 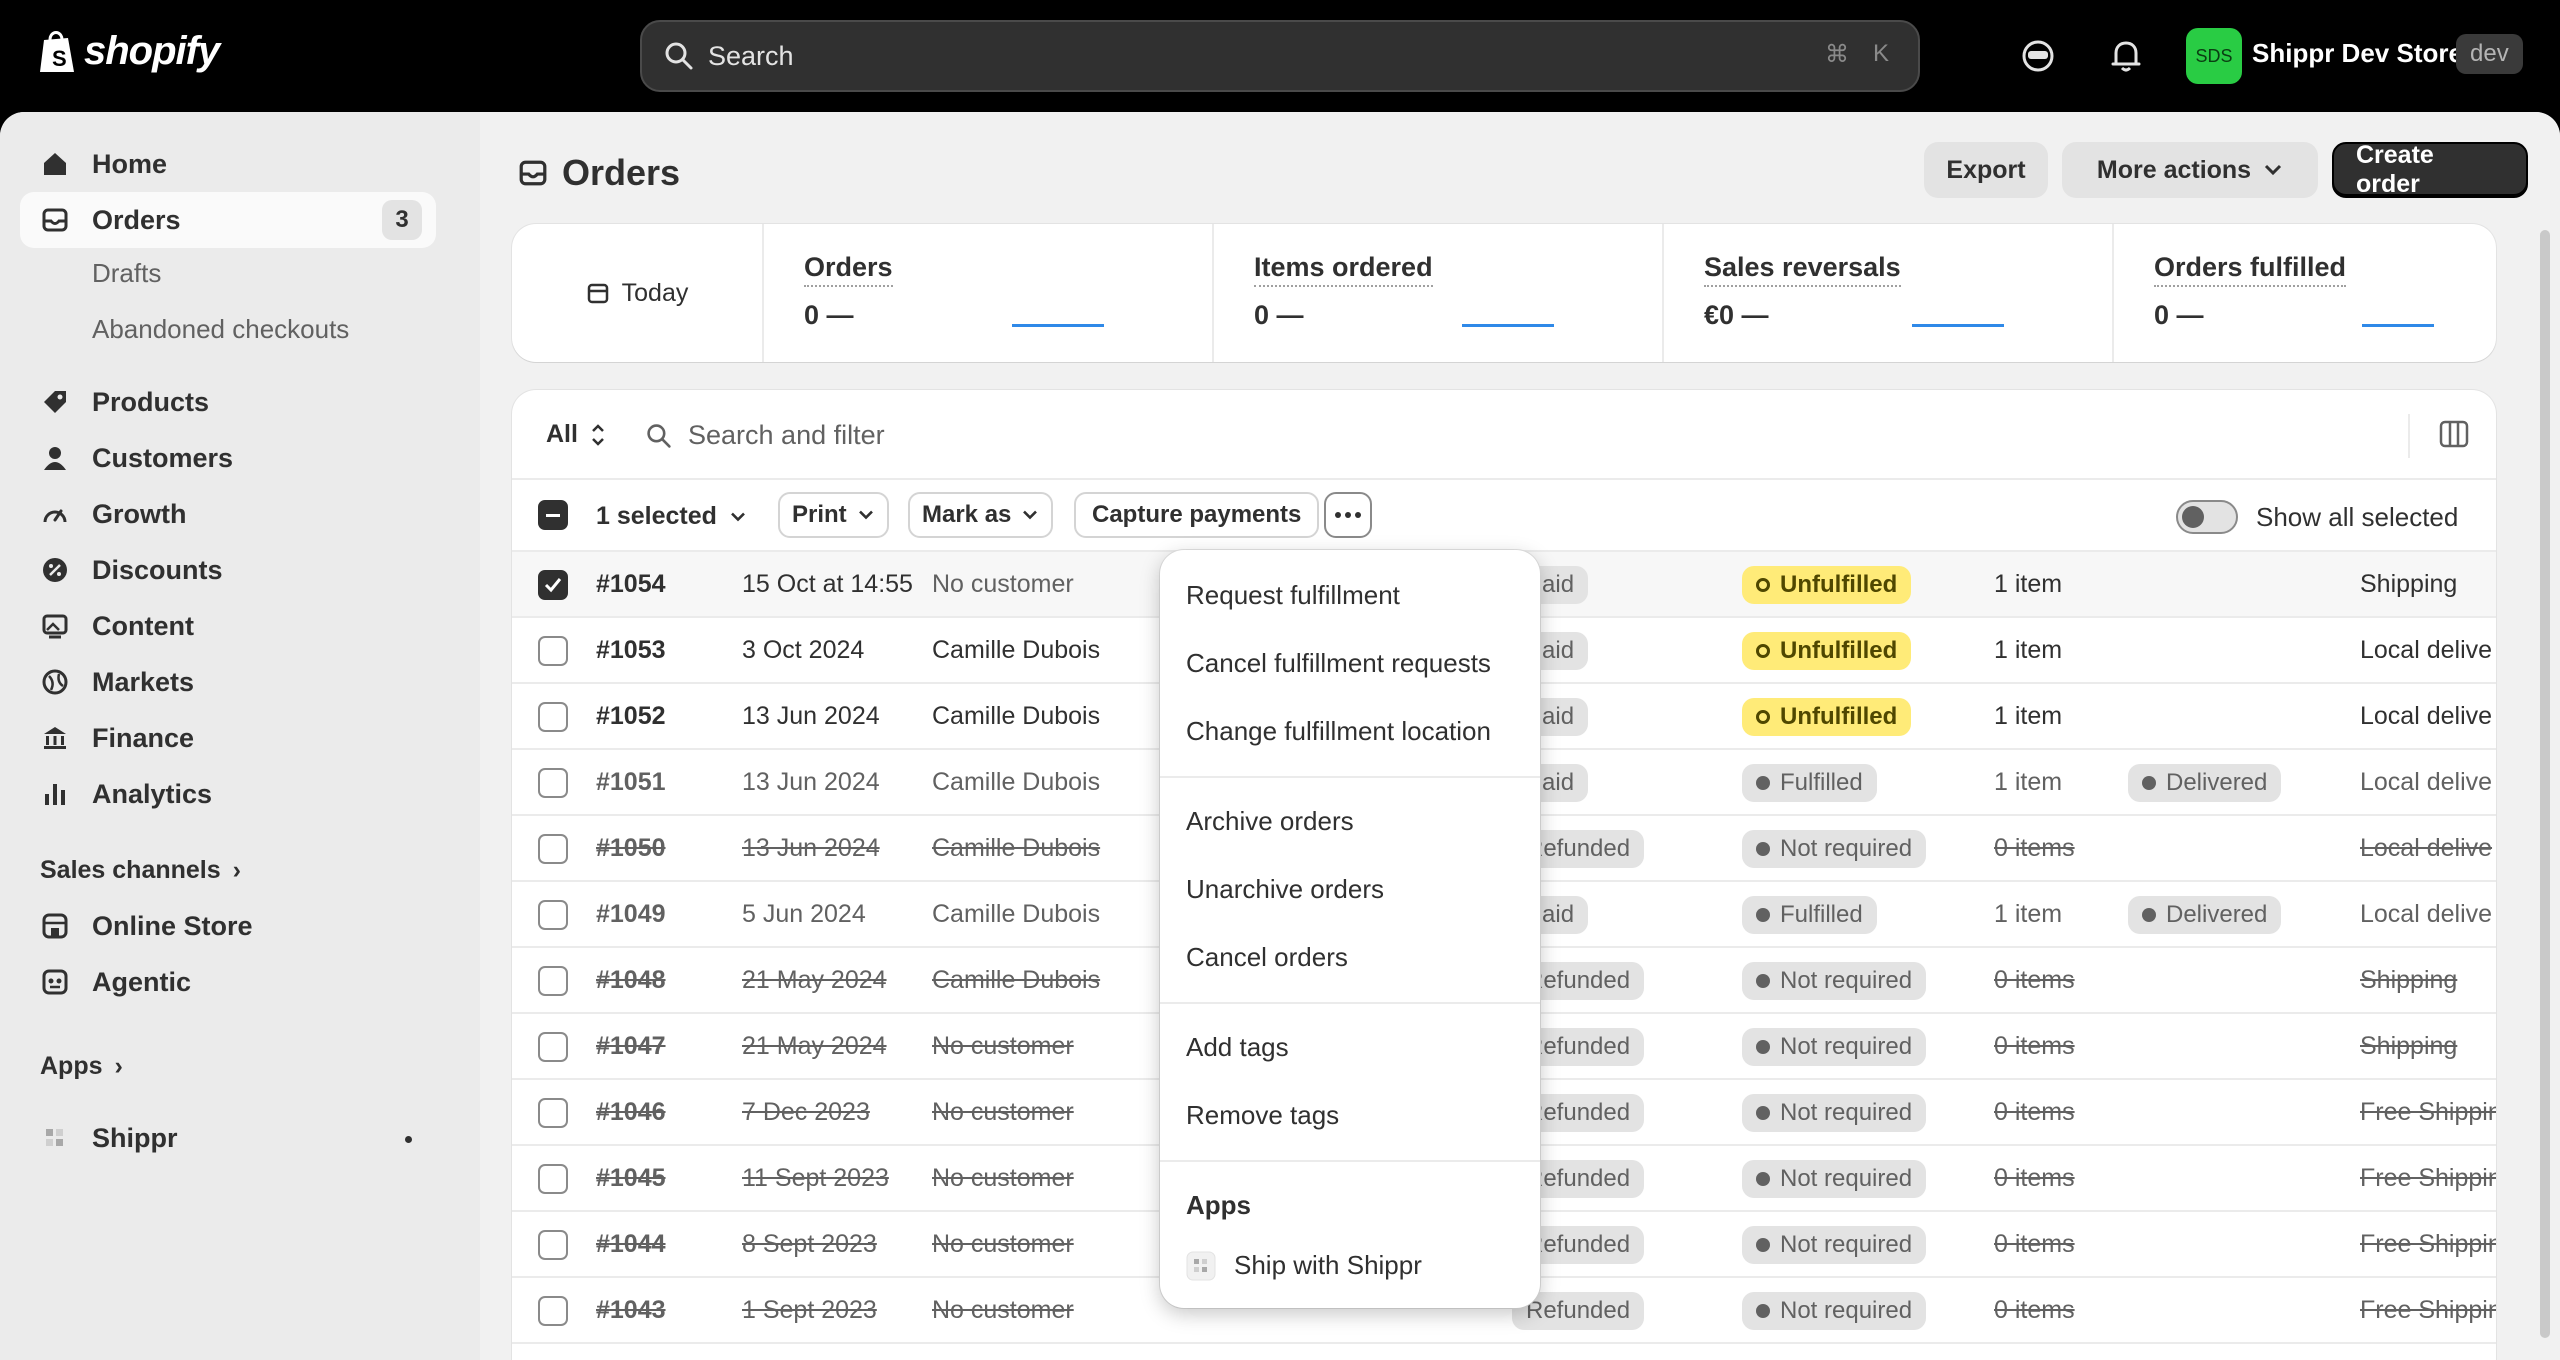 What do you see at coordinates (631, 1178) in the screenshot?
I see `order-id: #1045` at bounding box center [631, 1178].